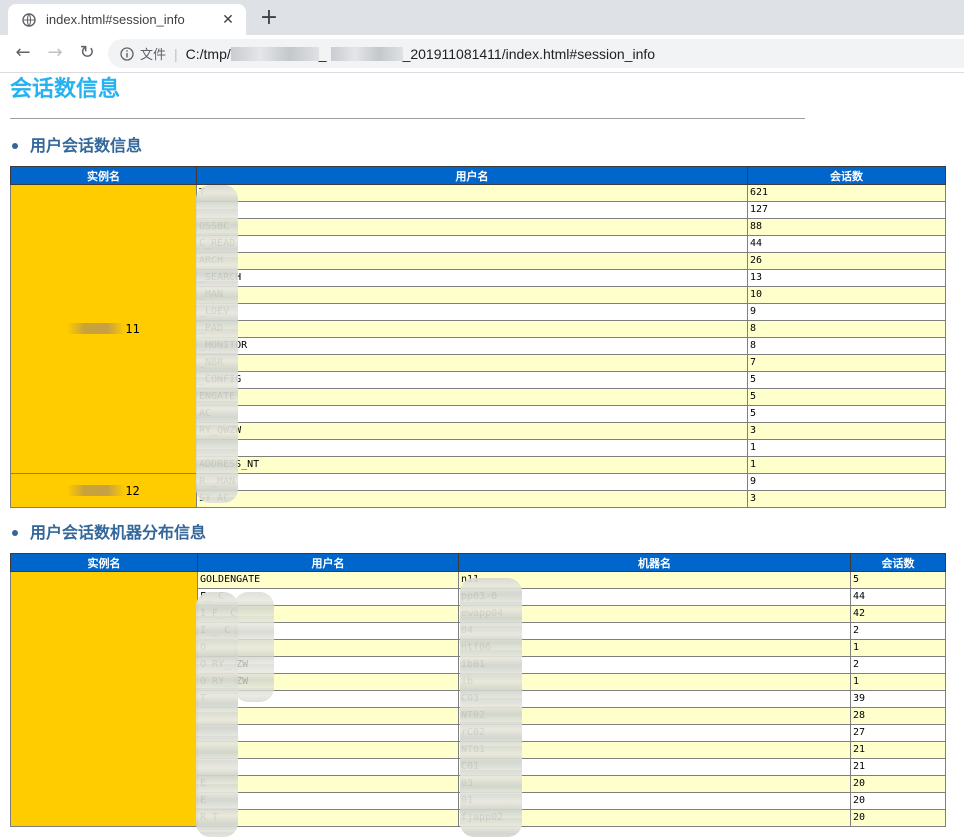  I want to click on machine-name-cell: ntf06, so click(654, 648).